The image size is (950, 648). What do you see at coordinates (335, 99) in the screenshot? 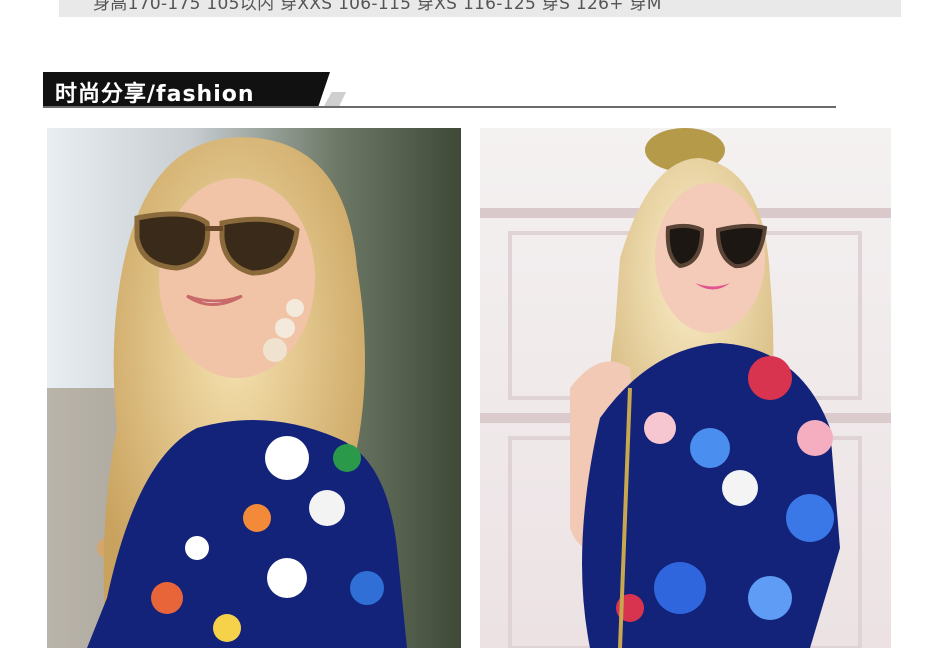
I see `header-slash-decoration` at bounding box center [335, 99].